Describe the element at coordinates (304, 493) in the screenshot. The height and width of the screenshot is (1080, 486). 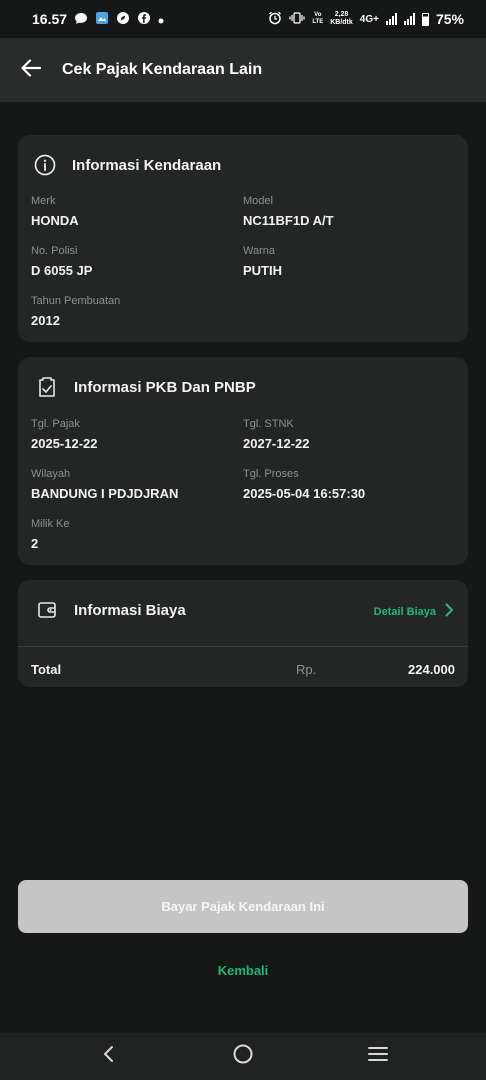
I see `tgl-proses-value: 2025-05-04 16:57:30` at that location.